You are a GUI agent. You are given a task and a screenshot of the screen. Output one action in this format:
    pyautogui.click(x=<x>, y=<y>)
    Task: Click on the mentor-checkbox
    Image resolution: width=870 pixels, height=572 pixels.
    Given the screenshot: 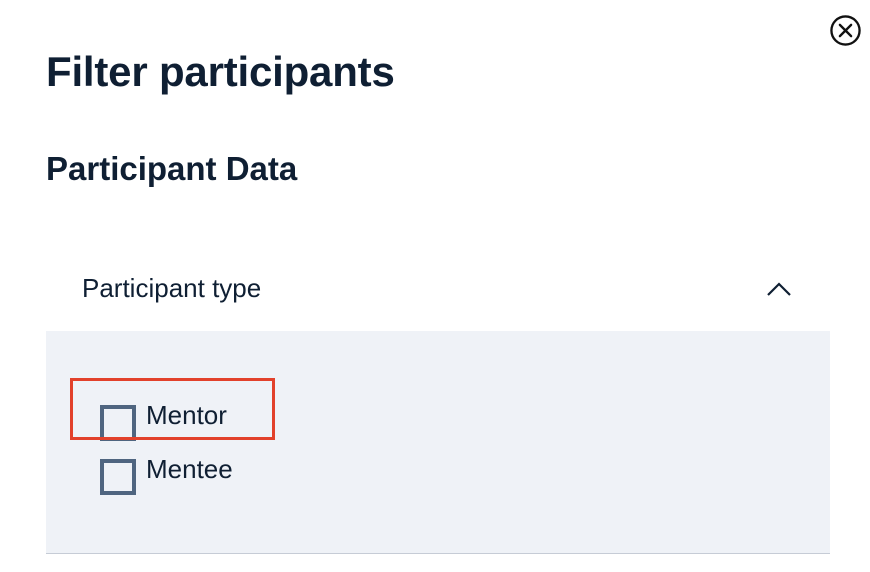 What is the action you would take?
    pyautogui.click(x=118, y=423)
    